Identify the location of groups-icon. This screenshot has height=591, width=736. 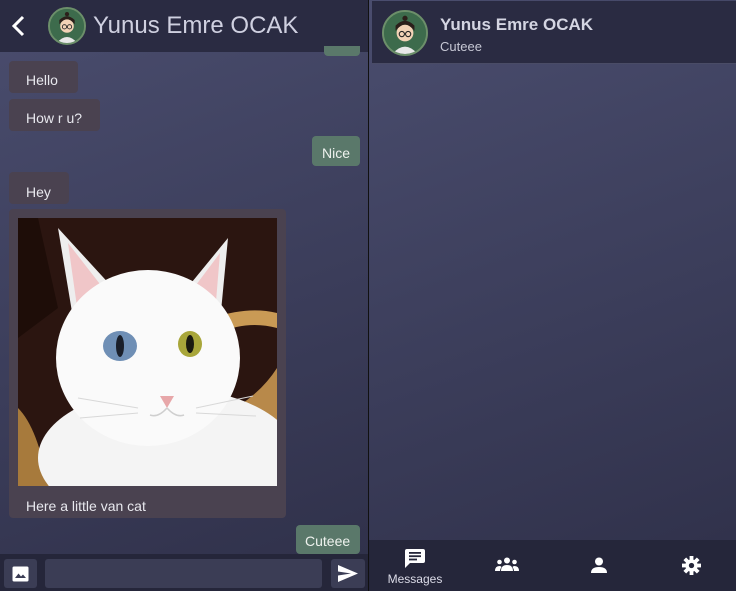
(507, 564).